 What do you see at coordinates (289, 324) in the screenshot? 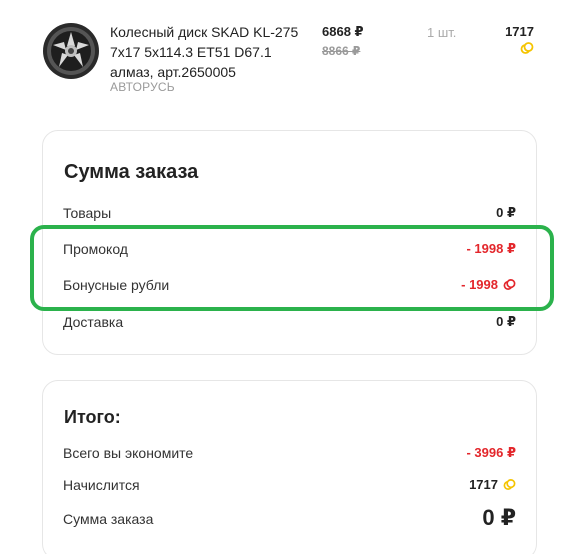
I see `summary-row-delivery: Доставка 0 ₽` at bounding box center [289, 324].